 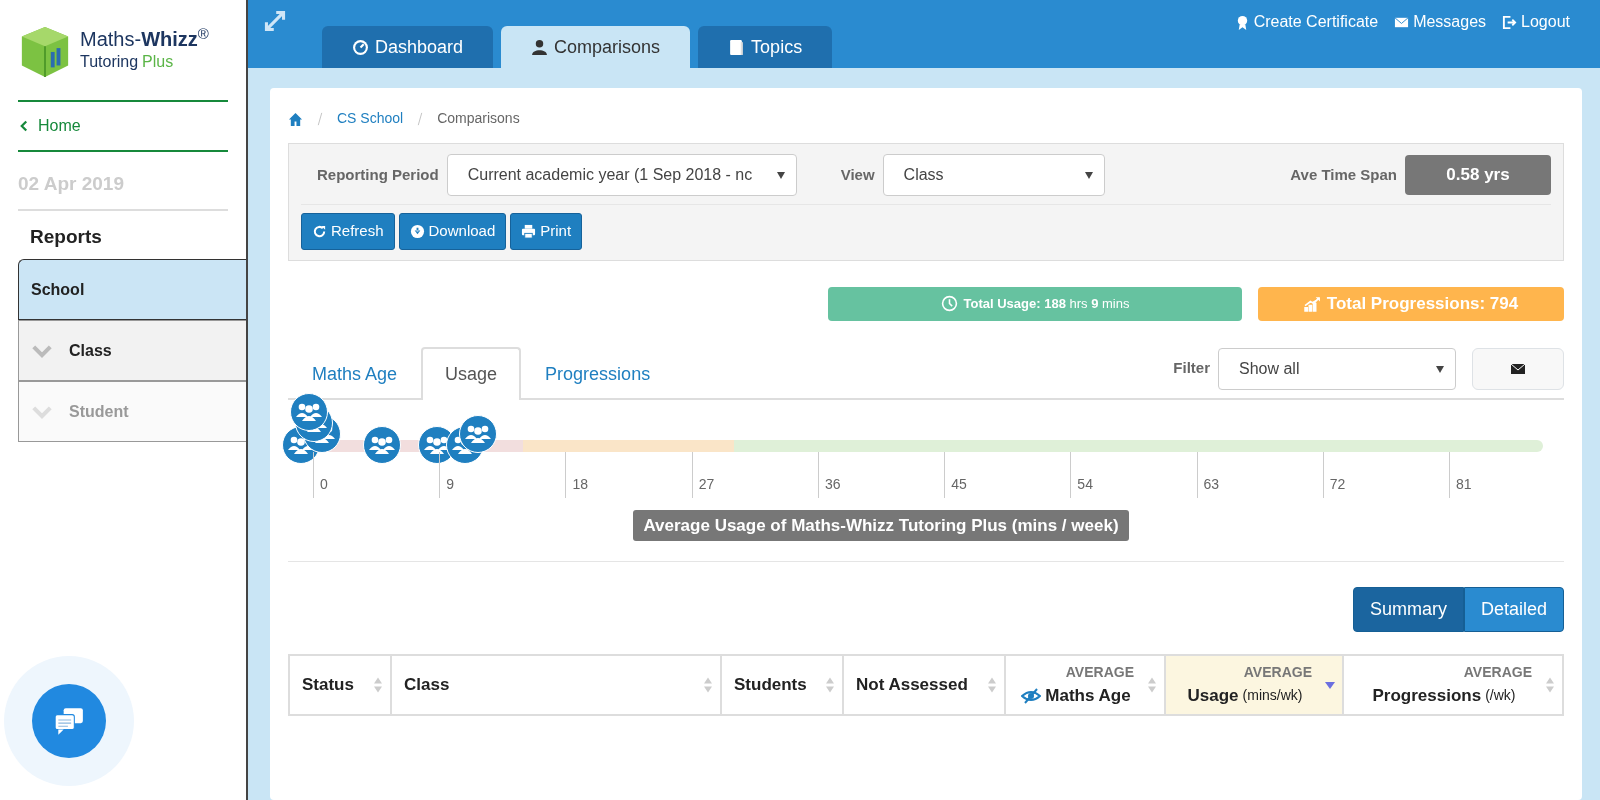 What do you see at coordinates (1031, 695) in the screenshot?
I see `eye-slash-icon` at bounding box center [1031, 695].